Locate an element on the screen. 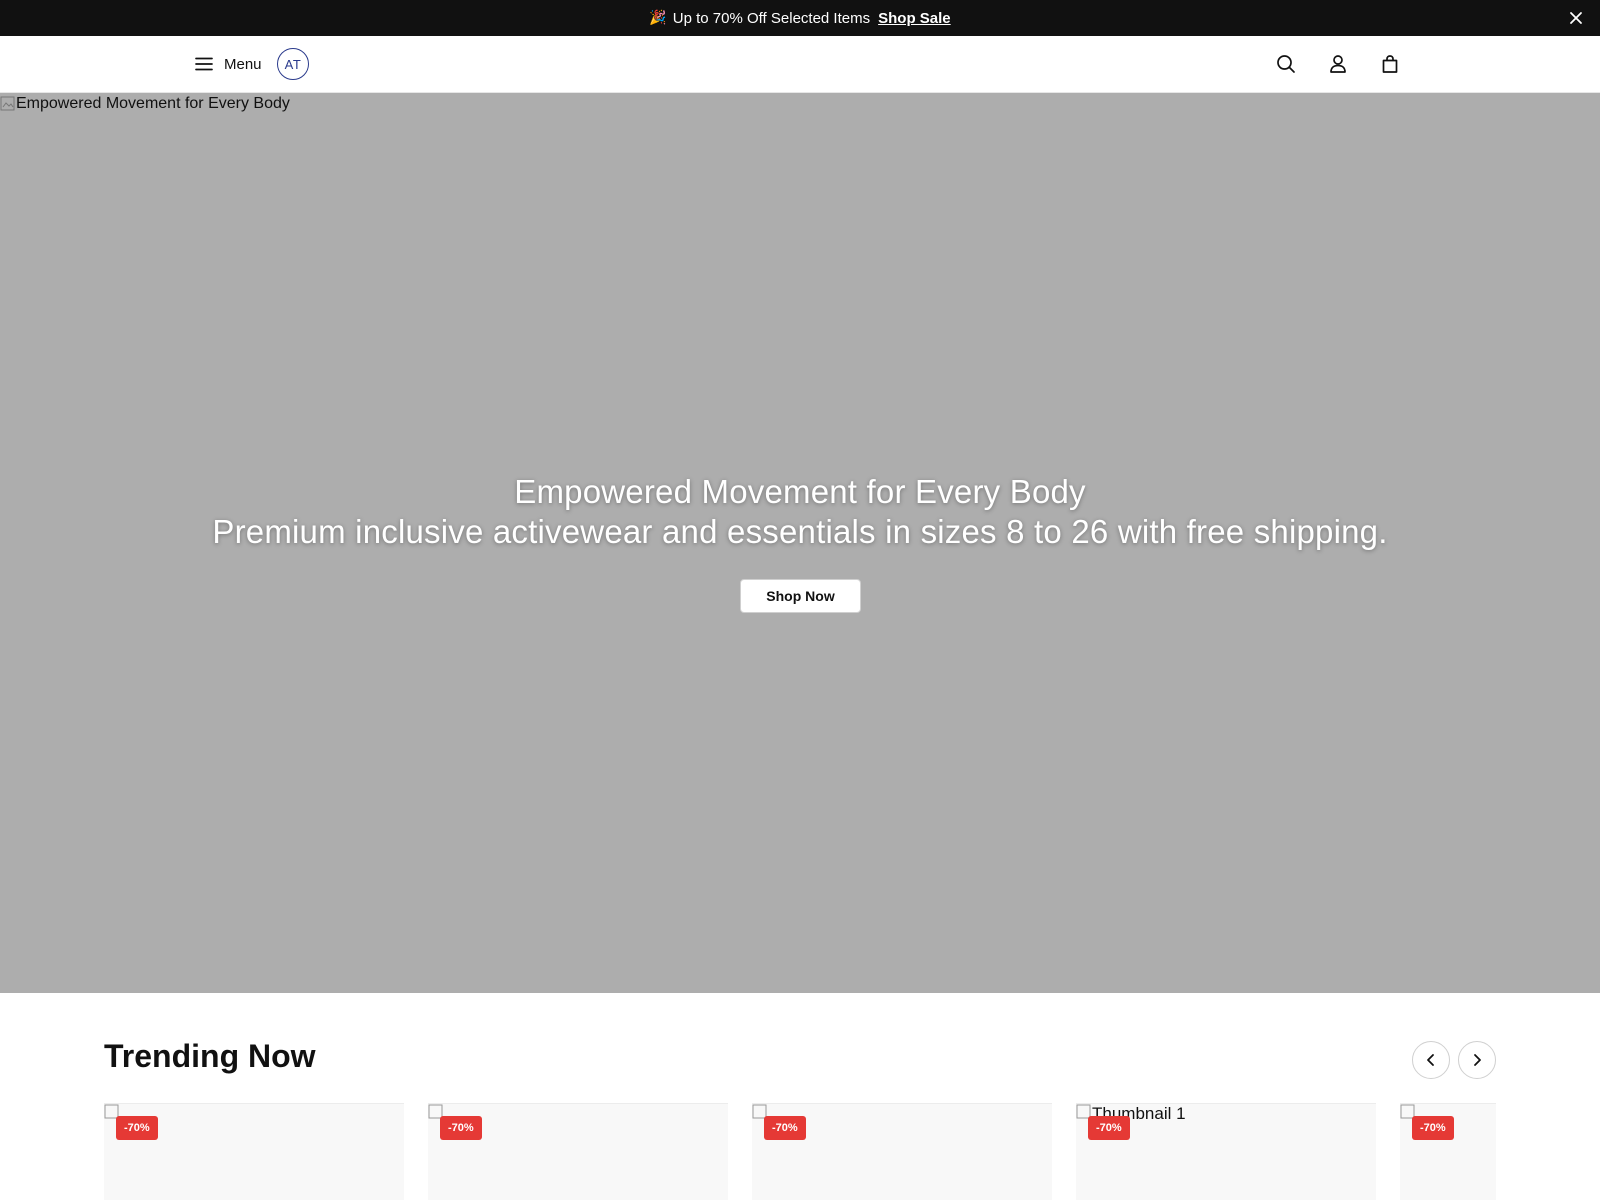 The width and height of the screenshot is (1600, 1200). broken-image-icon is located at coordinates (7, 103).